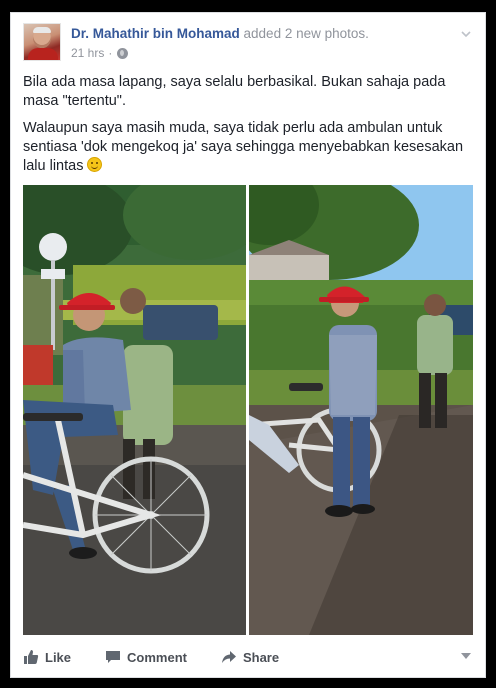 The width and height of the screenshot is (496, 688). What do you see at coordinates (42, 42) in the screenshot?
I see `avatar` at bounding box center [42, 42].